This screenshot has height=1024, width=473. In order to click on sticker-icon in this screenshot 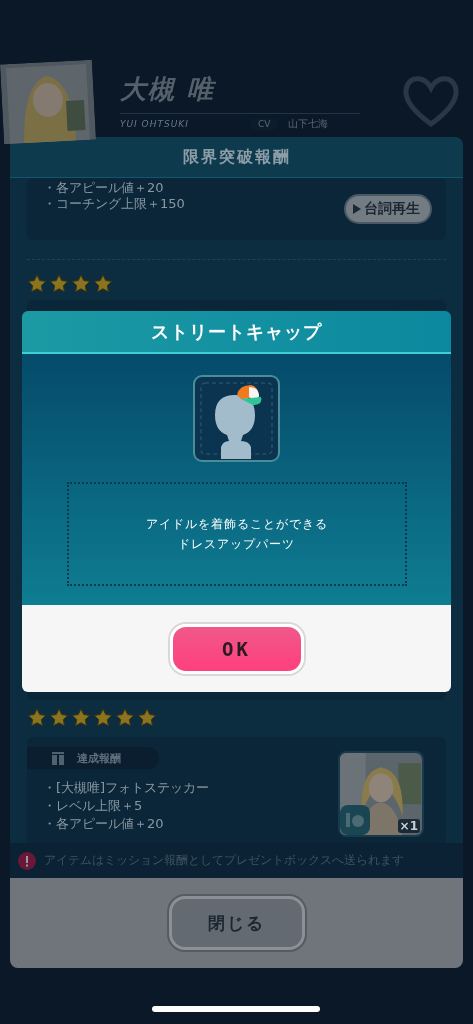, I will do `click(355, 820)`.